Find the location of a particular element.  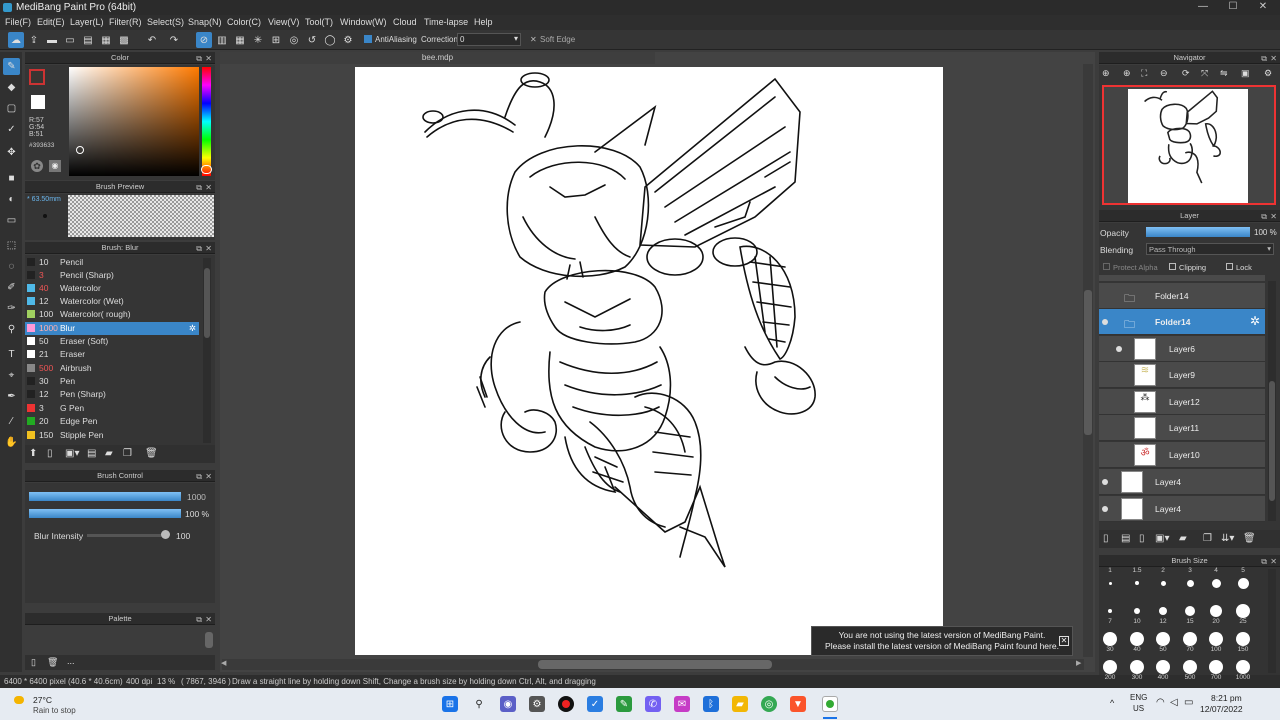

notice-close-icon: ✕ is located at coordinates (1064, 641).